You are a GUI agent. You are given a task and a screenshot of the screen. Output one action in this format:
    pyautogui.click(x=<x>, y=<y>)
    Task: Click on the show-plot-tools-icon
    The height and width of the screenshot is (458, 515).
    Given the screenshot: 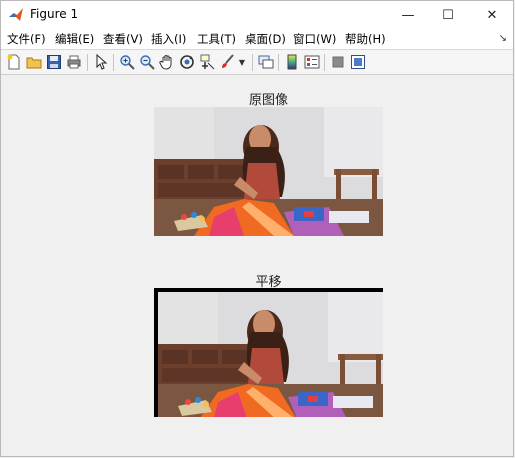 What is the action you would take?
    pyautogui.click(x=358, y=62)
    